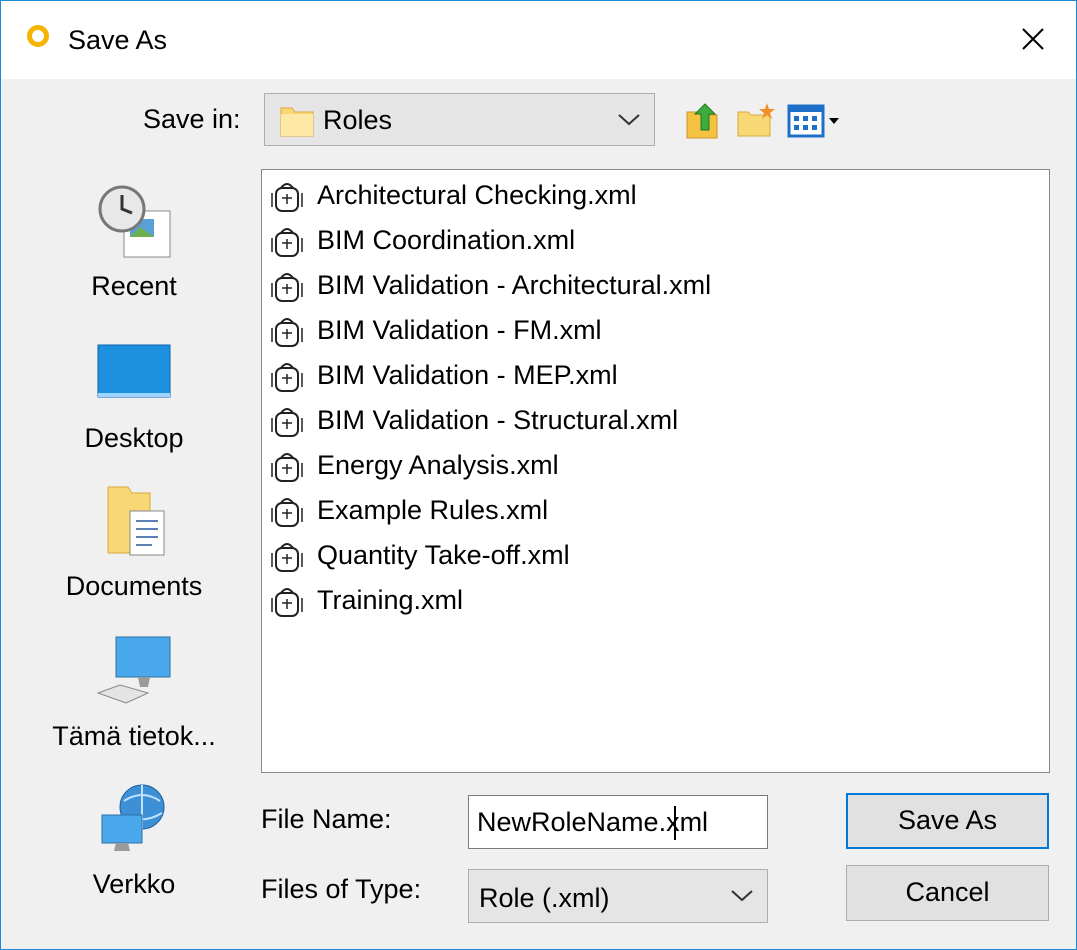 The width and height of the screenshot is (1077, 950). Describe the element at coordinates (134, 884) in the screenshot. I see `place-label: Verkko` at that location.